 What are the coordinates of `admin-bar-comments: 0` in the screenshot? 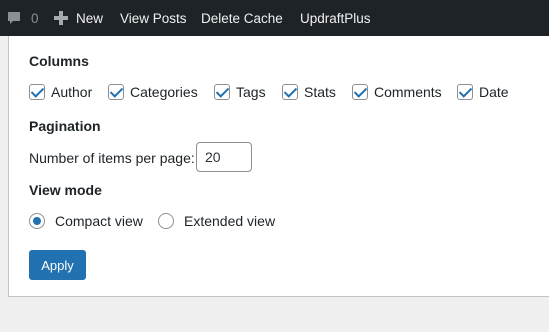 It's located at (22, 18).